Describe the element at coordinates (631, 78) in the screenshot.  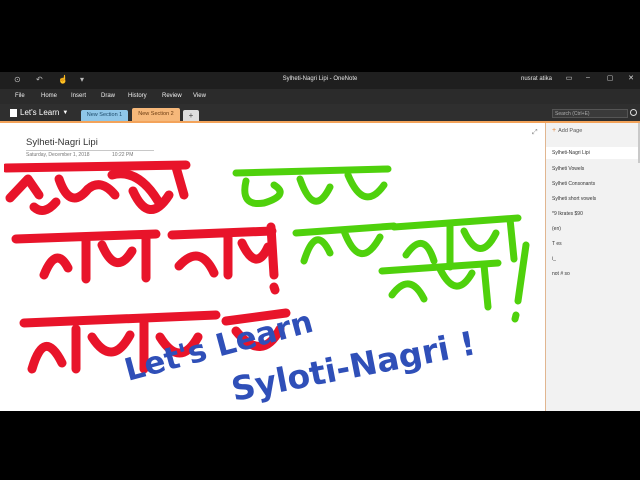
I see `close-icon: ✕` at that location.